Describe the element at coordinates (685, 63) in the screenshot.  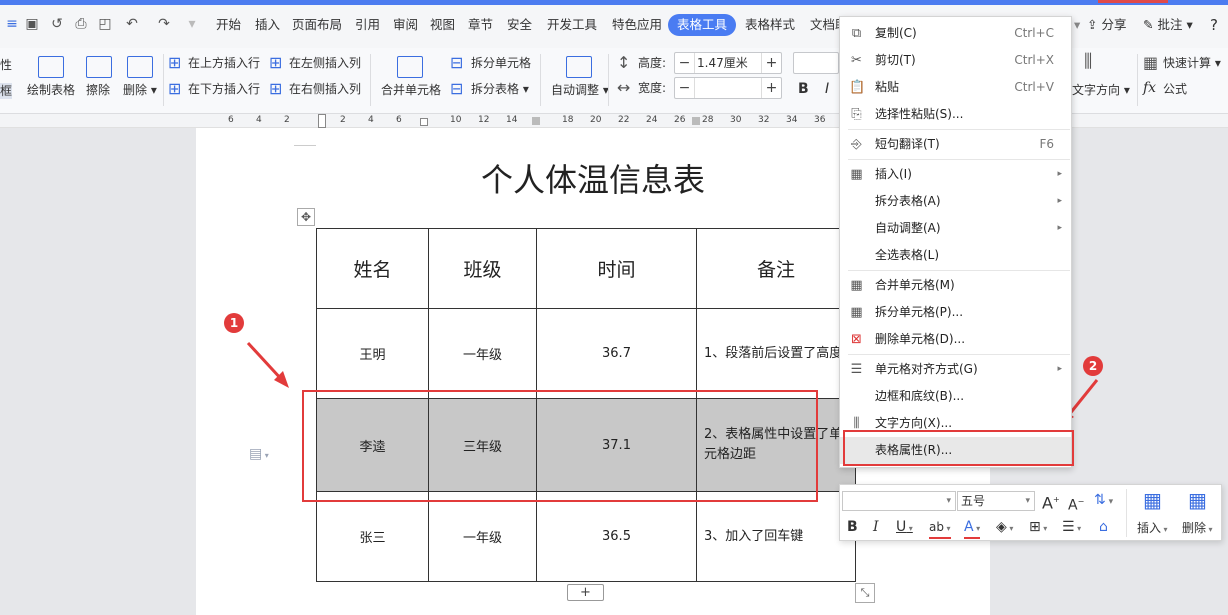
I see `height-decrement-button: −` at that location.